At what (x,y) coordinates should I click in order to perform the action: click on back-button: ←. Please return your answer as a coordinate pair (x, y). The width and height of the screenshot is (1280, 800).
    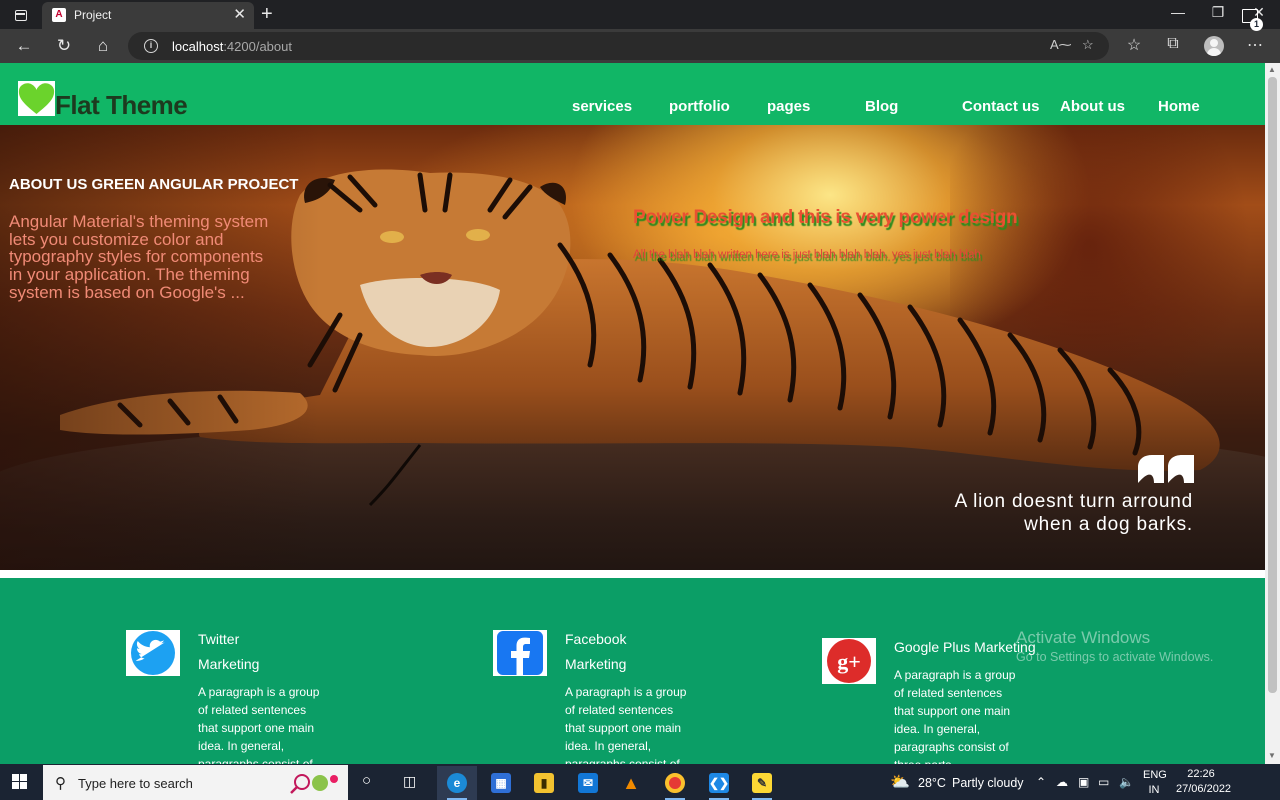
    Looking at the image, I should click on (24, 46).